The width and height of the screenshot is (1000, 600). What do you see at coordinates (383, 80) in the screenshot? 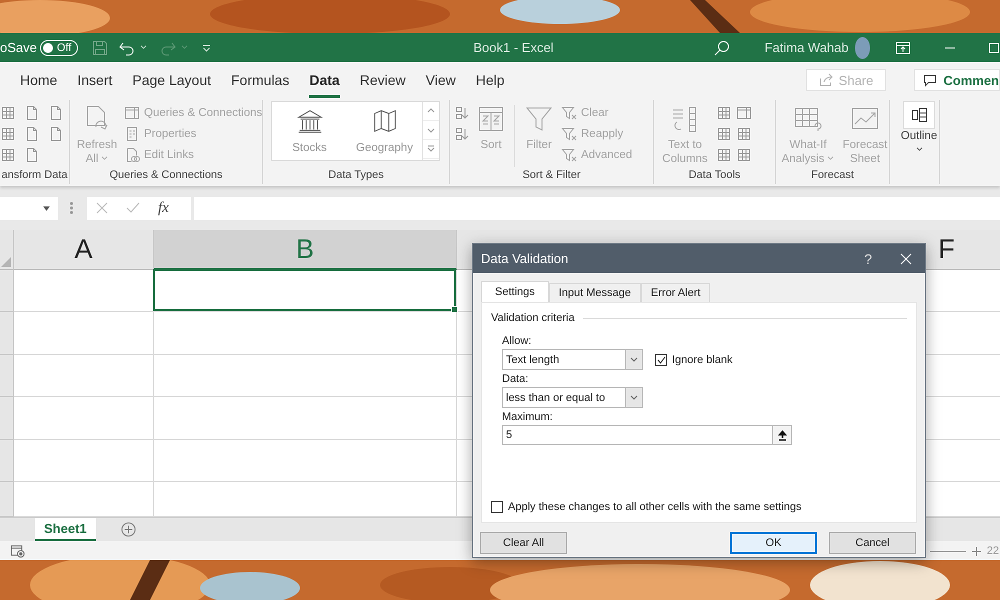
I see `ribbon-tab: Review` at bounding box center [383, 80].